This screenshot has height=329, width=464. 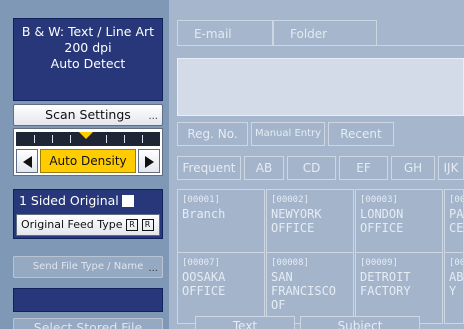 What do you see at coordinates (320, 87) in the screenshot?
I see `destination-field` at bounding box center [320, 87].